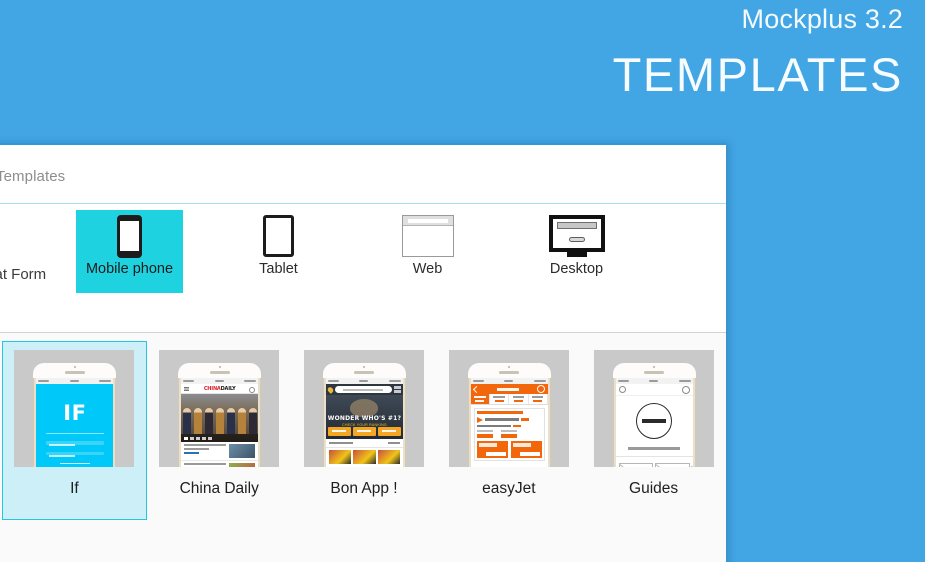 The height and width of the screenshot is (562, 925). I want to click on platform-option-label: Mobile phone, so click(129, 269).